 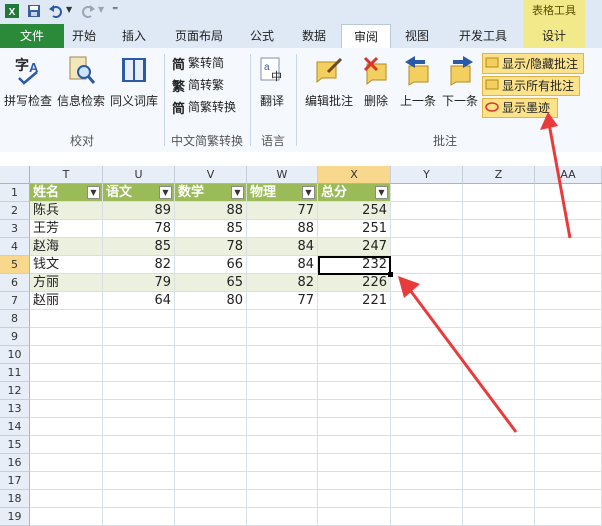 I want to click on annotation-arrow-ribbon, so click(x=559, y=178).